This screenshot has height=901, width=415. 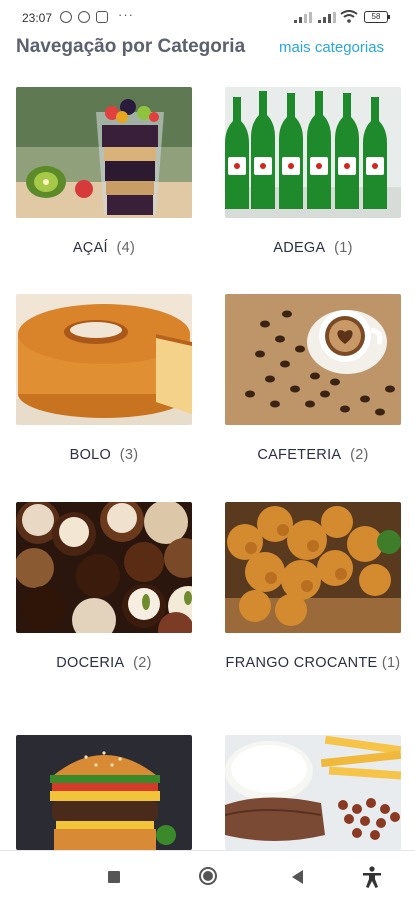 What do you see at coordinates (207, 17) in the screenshot?
I see `status-bar: 23:07 ··· 58` at bounding box center [207, 17].